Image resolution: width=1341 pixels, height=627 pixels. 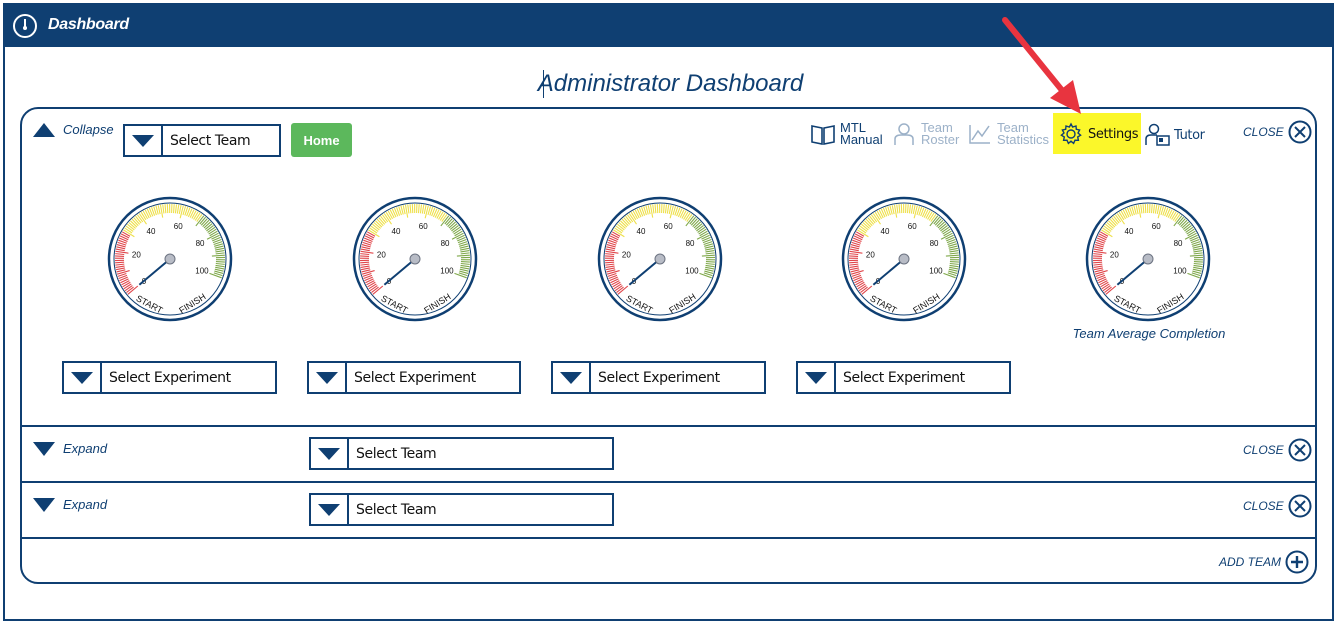 I want to click on experiment-select-1: Select Experiment, so click(x=169, y=377).